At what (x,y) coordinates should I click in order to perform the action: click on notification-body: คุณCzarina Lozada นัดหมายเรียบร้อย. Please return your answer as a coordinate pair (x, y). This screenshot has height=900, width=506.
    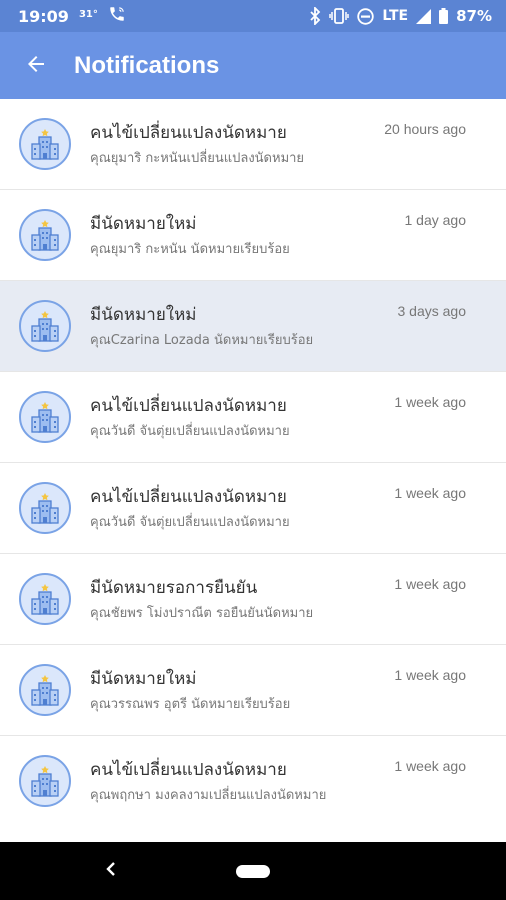
    Looking at the image, I should click on (202, 340).